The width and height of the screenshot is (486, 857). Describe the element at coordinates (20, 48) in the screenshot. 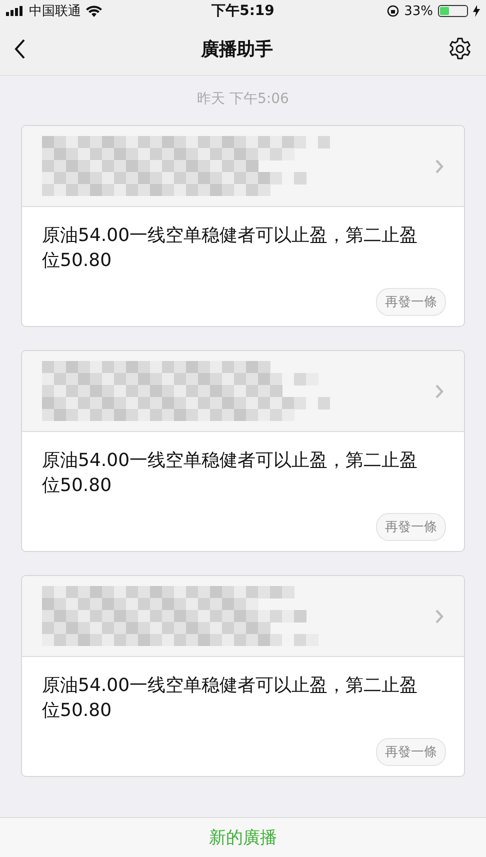

I see `back-icon` at that location.